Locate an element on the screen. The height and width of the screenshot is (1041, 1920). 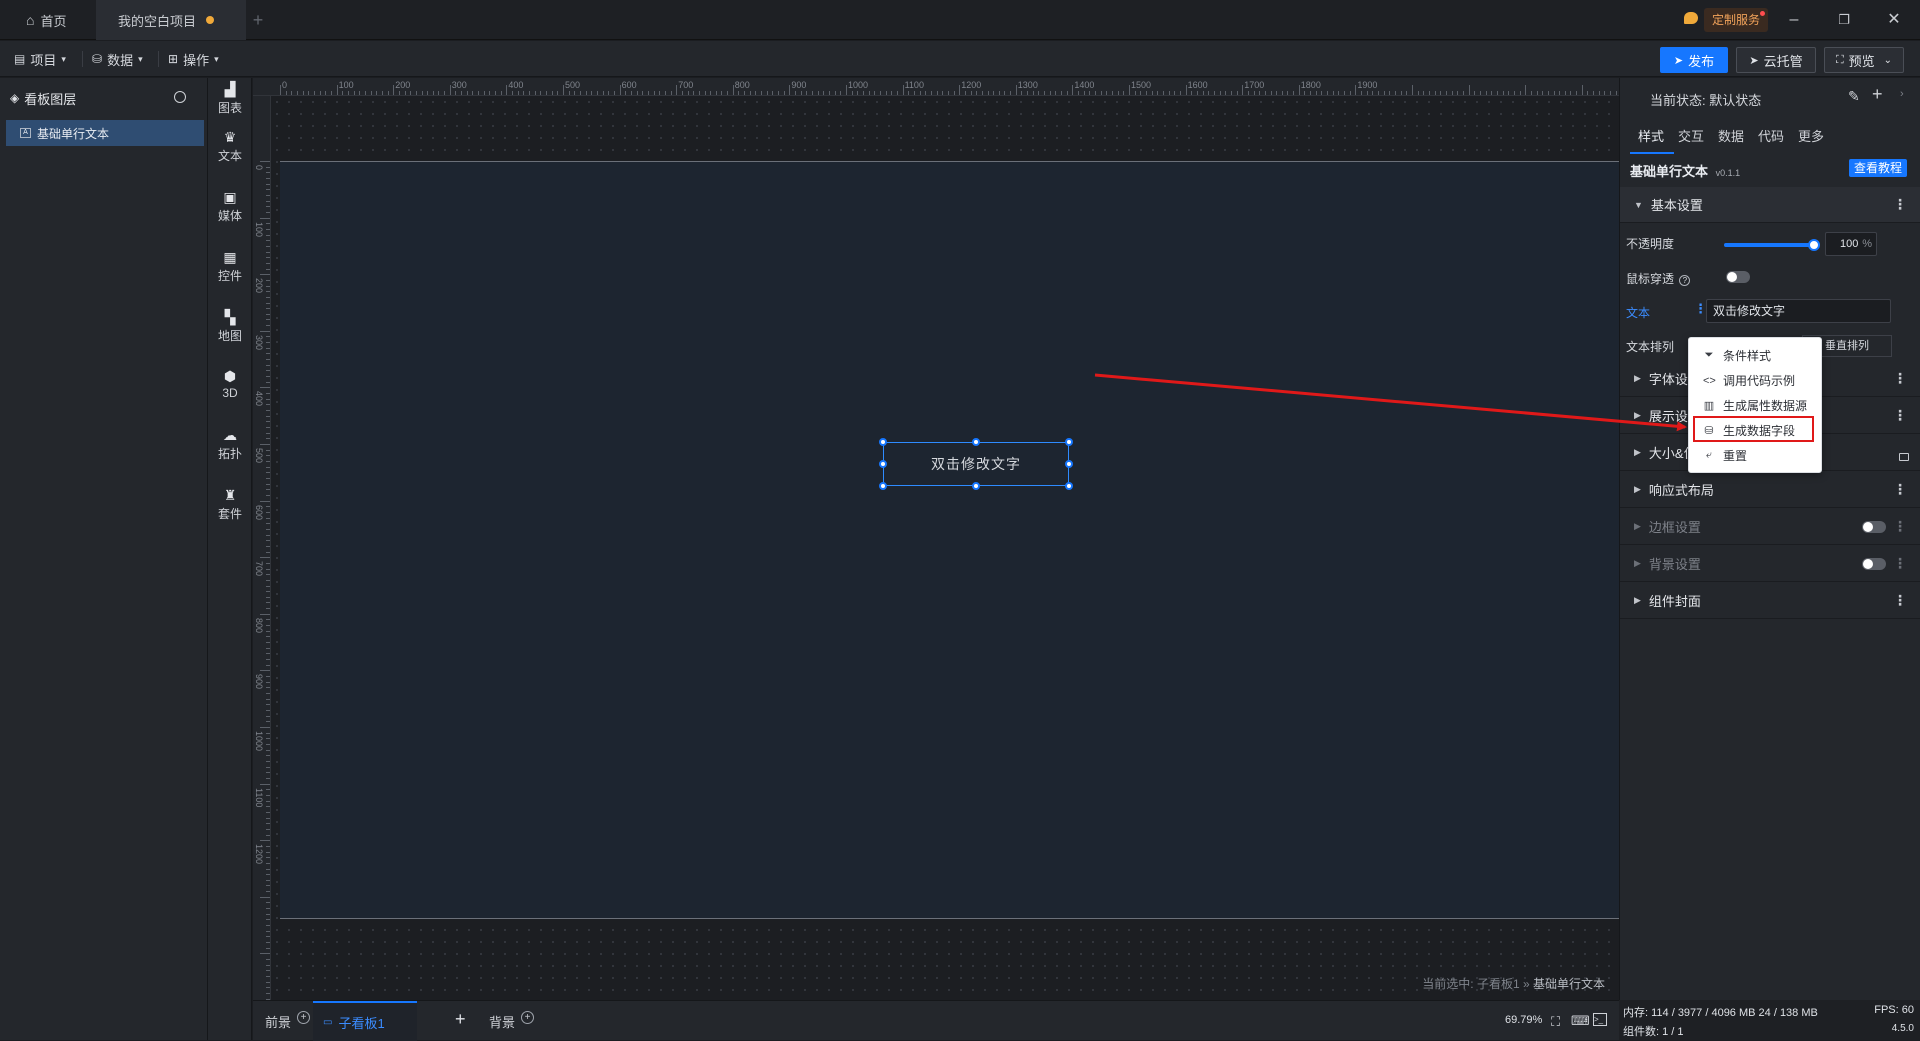
opacity-input: 100 % is located at coordinates (1851, 244).